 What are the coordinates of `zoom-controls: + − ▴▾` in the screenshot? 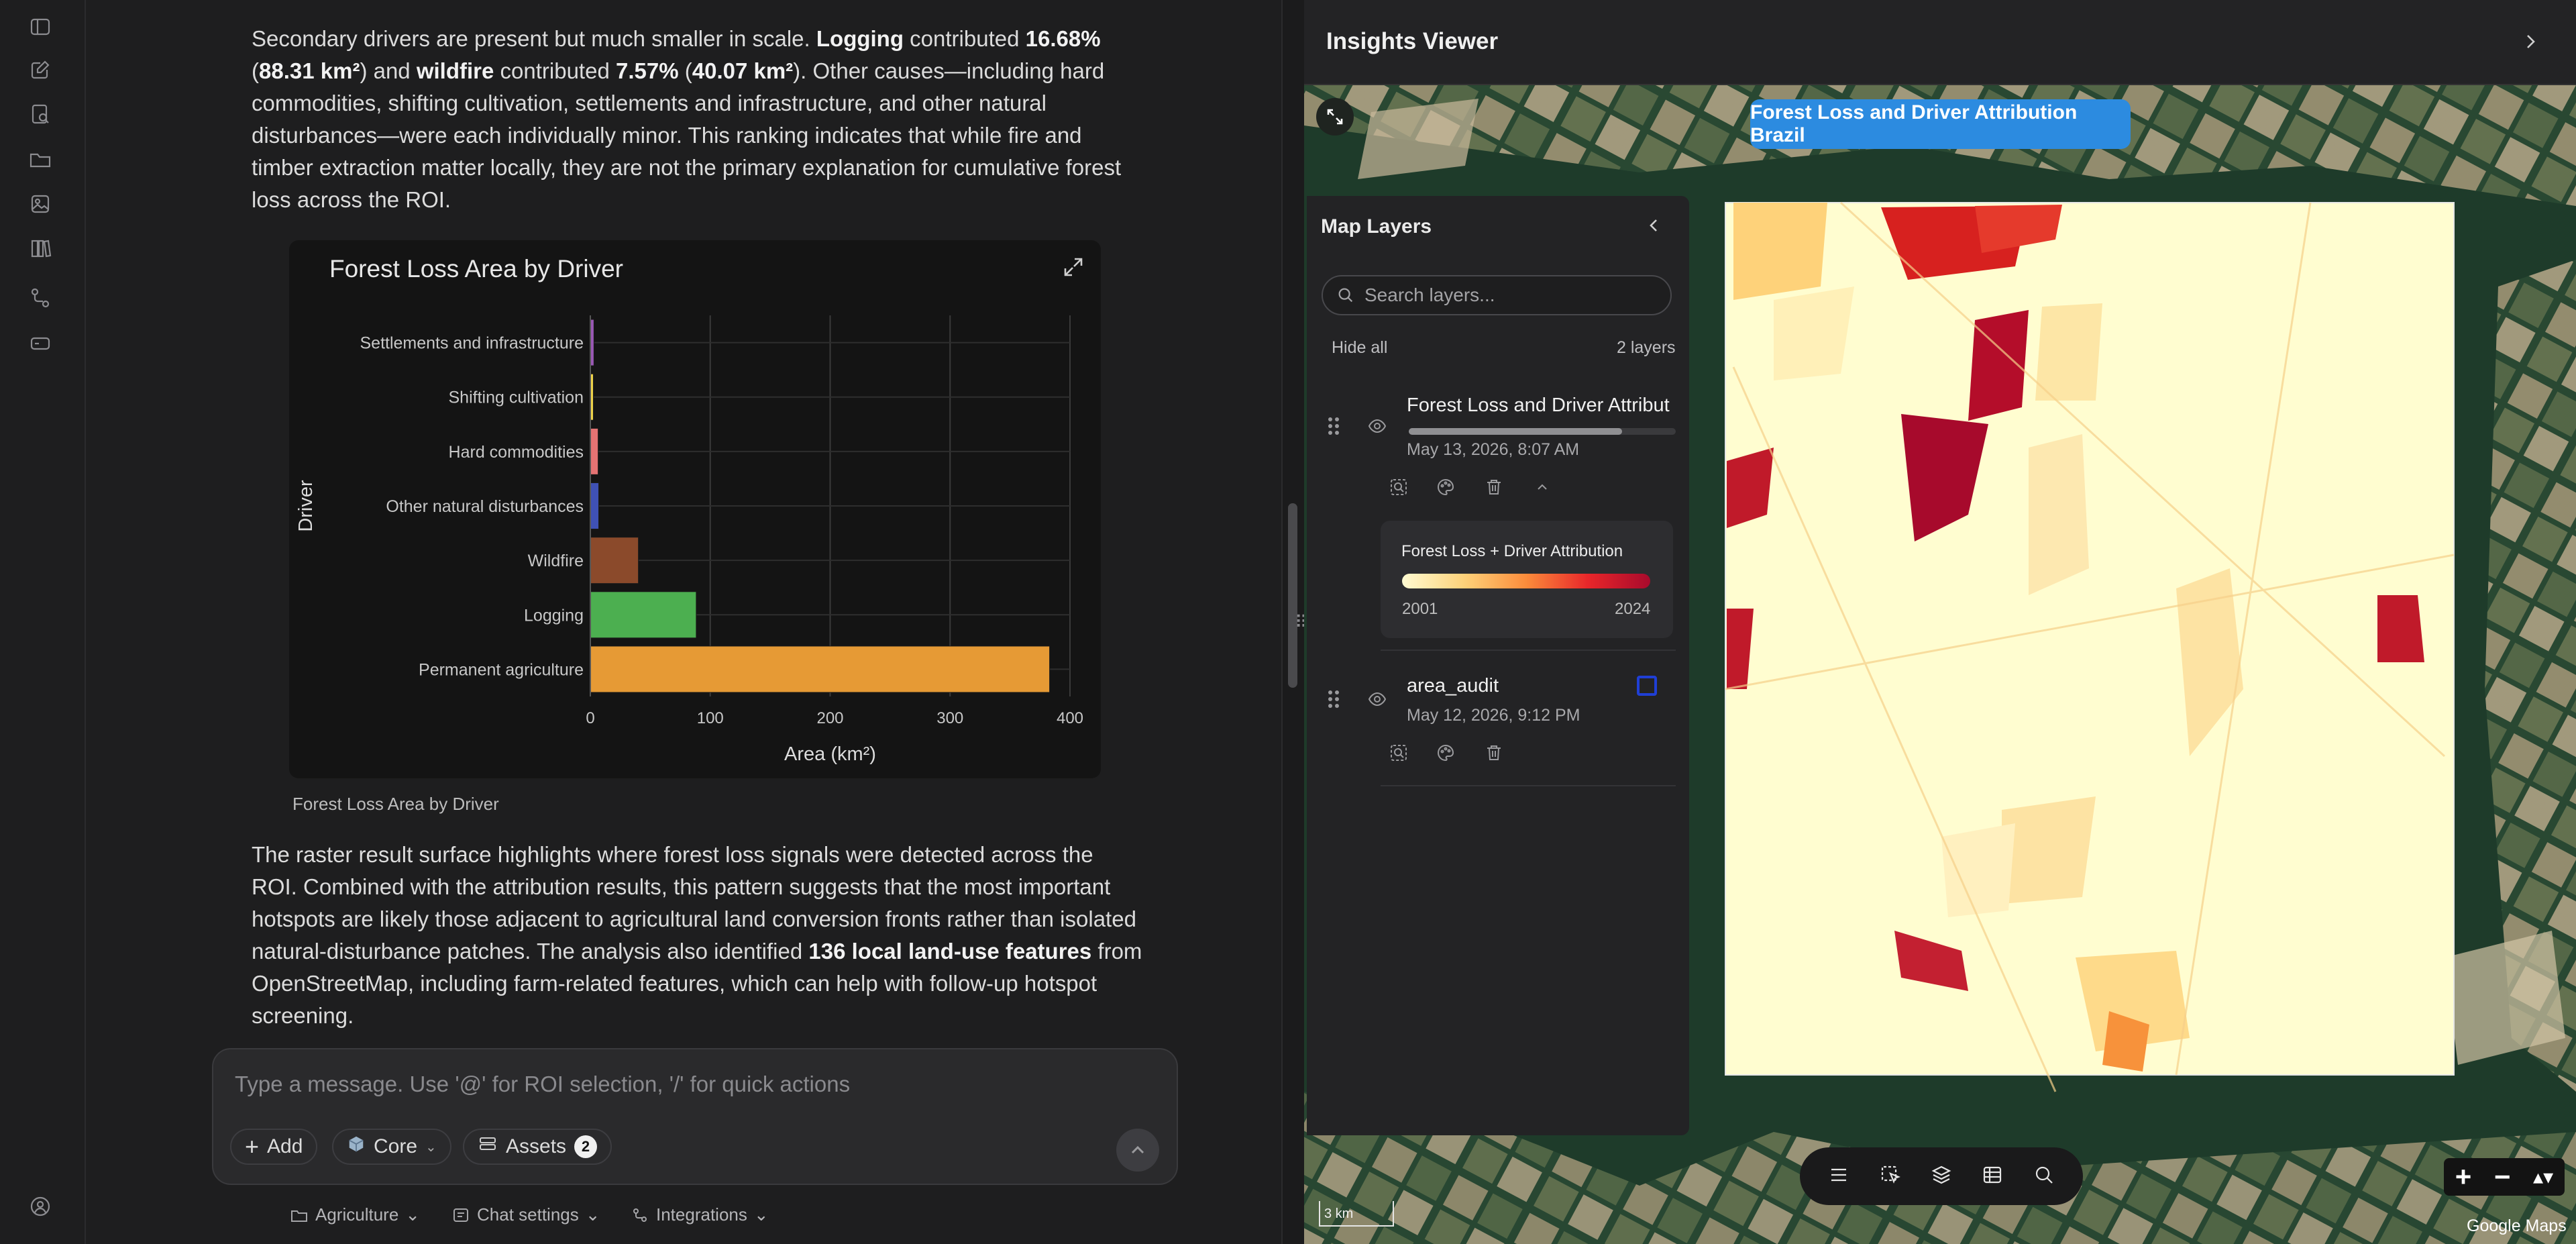 It's located at (2504, 1177).